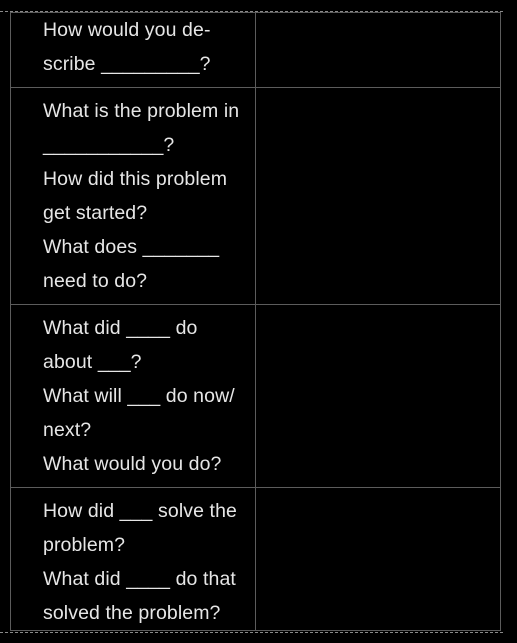 The width and height of the screenshot is (517, 643). Describe the element at coordinates (127, 30) in the screenshot. I see `question-line: How would you de-` at that location.